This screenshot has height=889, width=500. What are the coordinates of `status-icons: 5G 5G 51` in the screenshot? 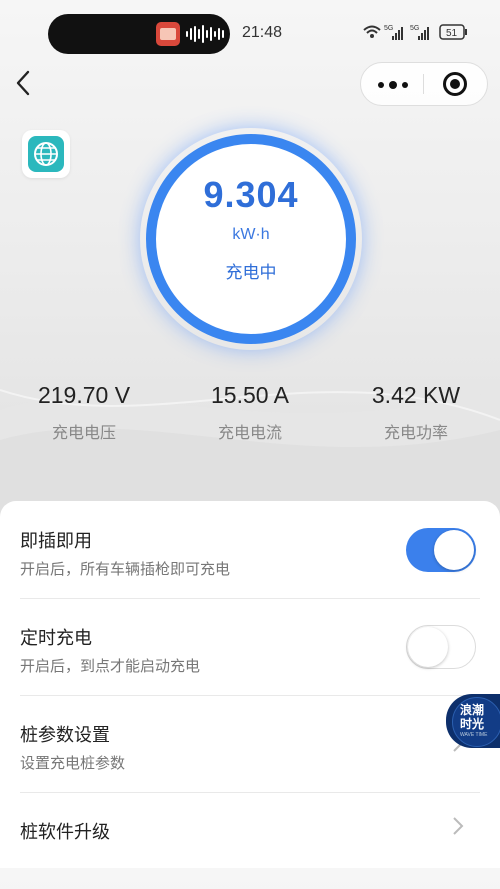 It's located at (415, 32).